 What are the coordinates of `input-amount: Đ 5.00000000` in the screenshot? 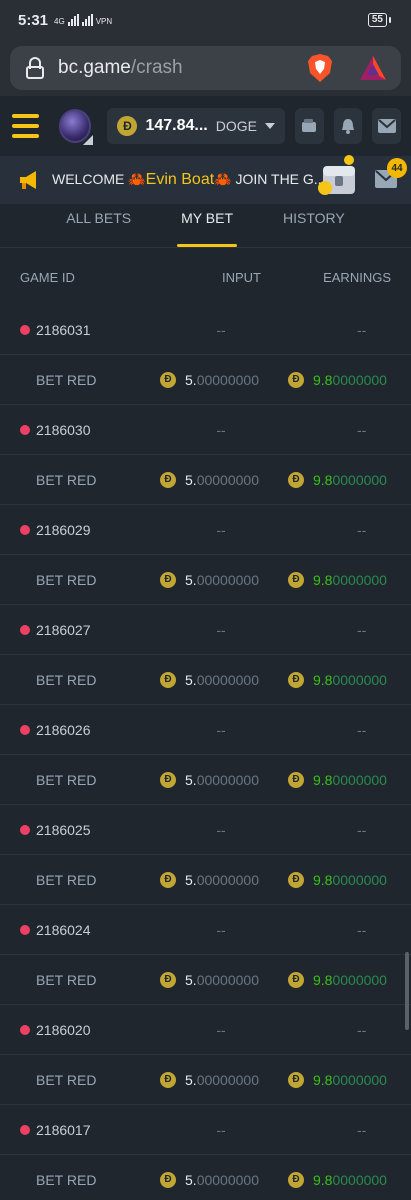 It's located at (224, 479).